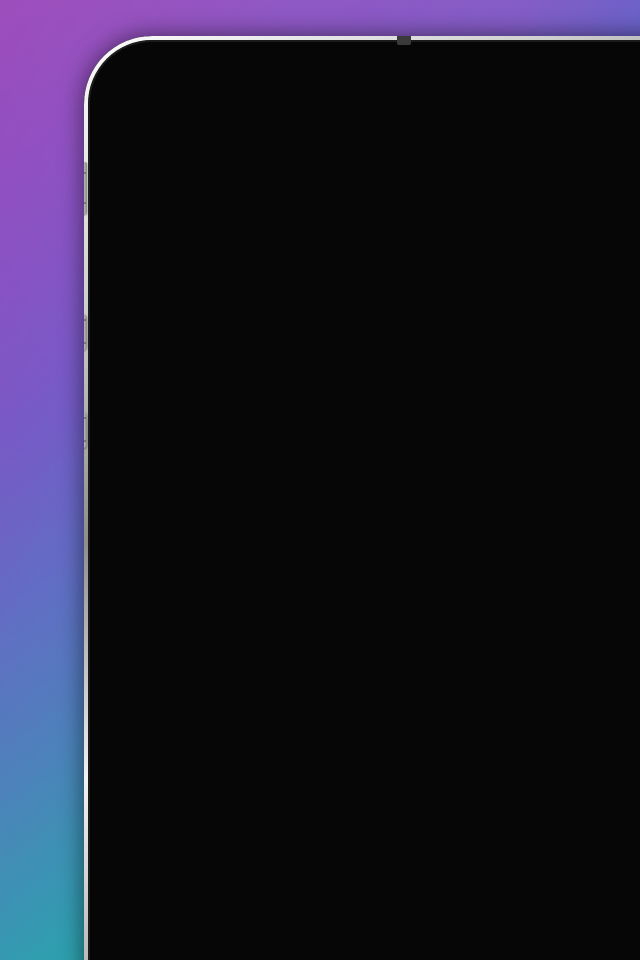 The height and width of the screenshot is (960, 640). What do you see at coordinates (427, 860) in the screenshot?
I see `number-cell: 5` at bounding box center [427, 860].